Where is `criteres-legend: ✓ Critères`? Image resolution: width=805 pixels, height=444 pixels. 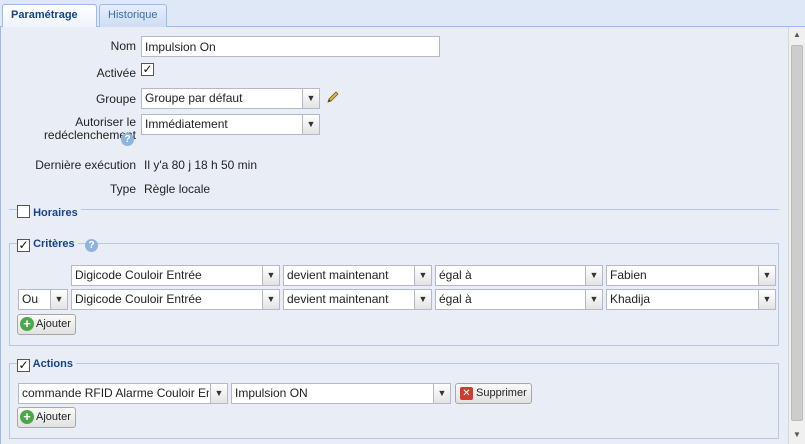
criteres-legend: ✓ Critères is located at coordinates (47, 244).